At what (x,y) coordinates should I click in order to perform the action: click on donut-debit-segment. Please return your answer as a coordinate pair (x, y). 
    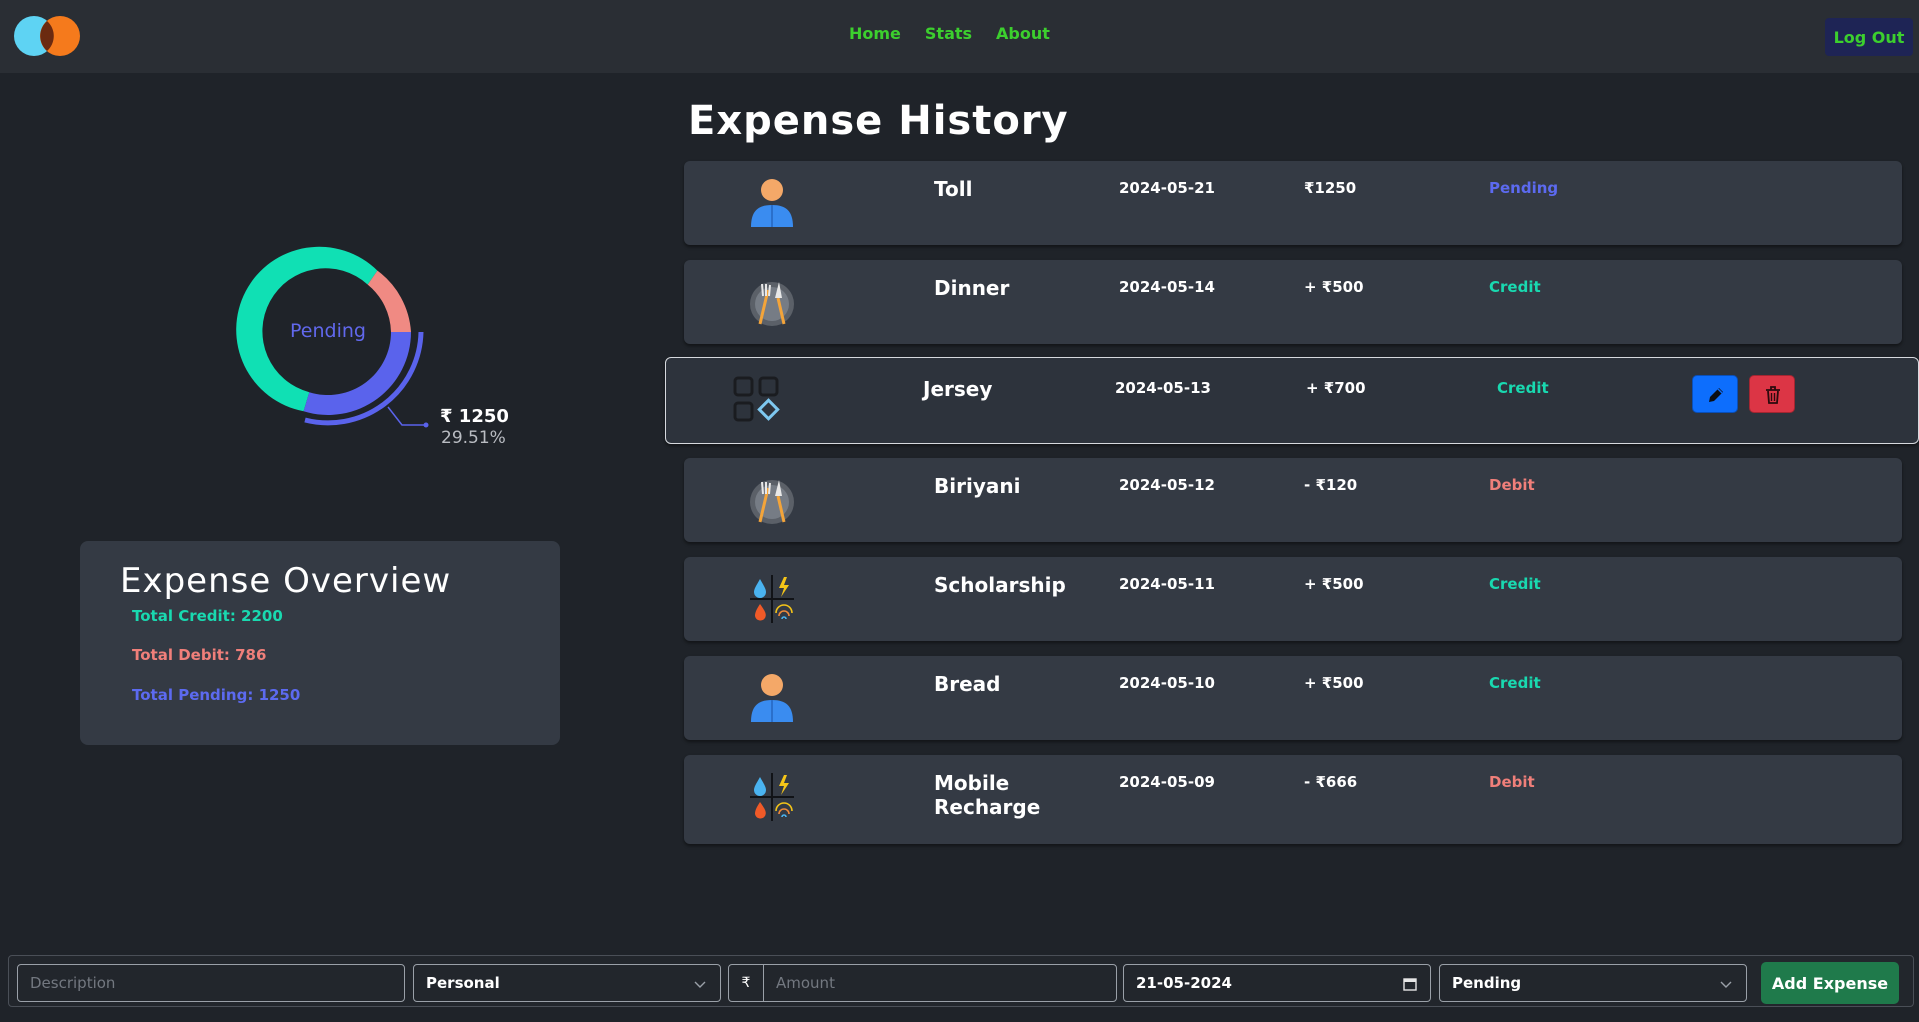
    Looking at the image, I should click on (389, 301).